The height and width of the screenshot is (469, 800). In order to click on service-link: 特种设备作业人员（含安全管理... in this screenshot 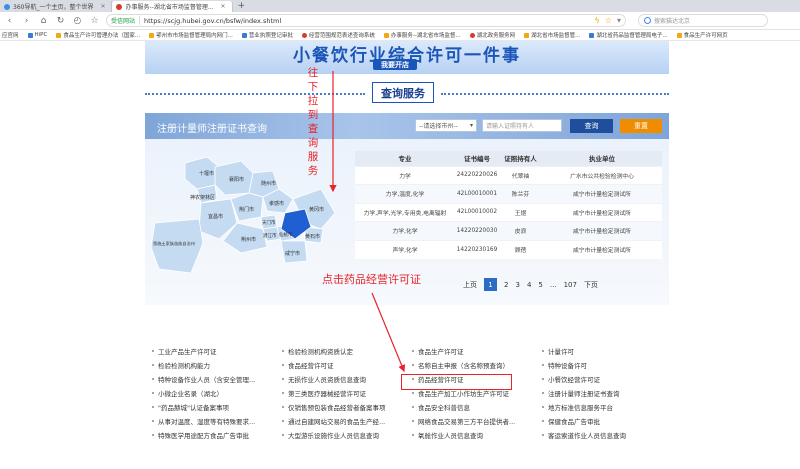, I will do `click(217, 379)`.